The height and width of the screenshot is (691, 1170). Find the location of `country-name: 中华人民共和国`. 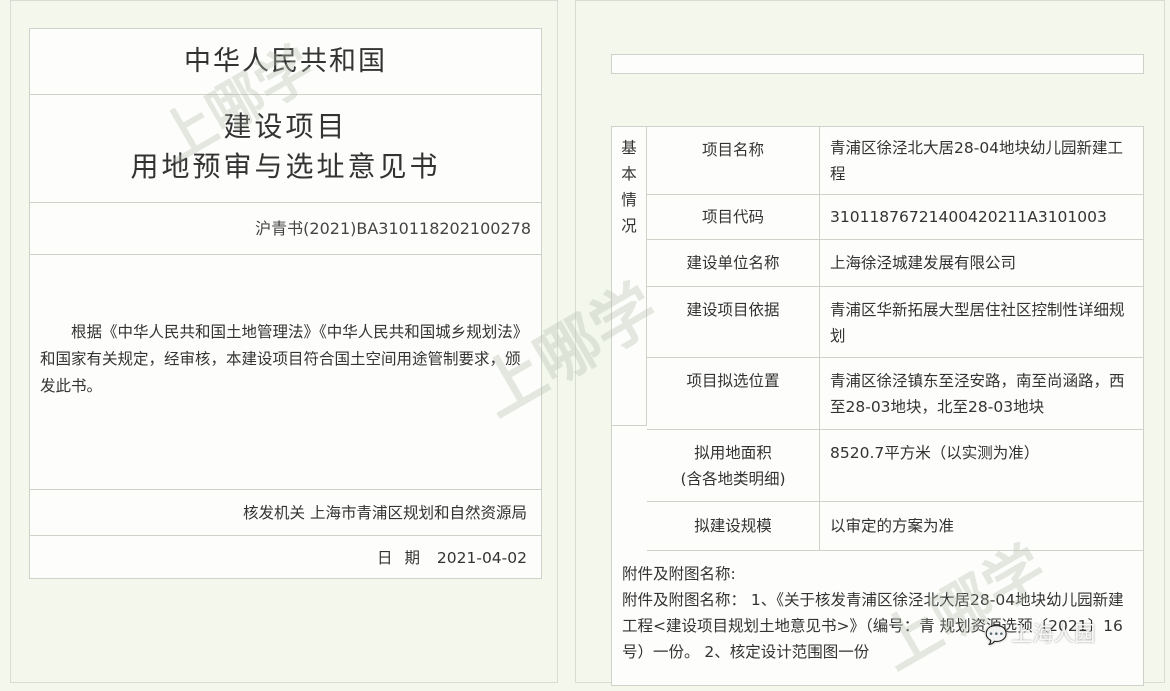

country-name: 中华人民共和国 is located at coordinates (285, 61).